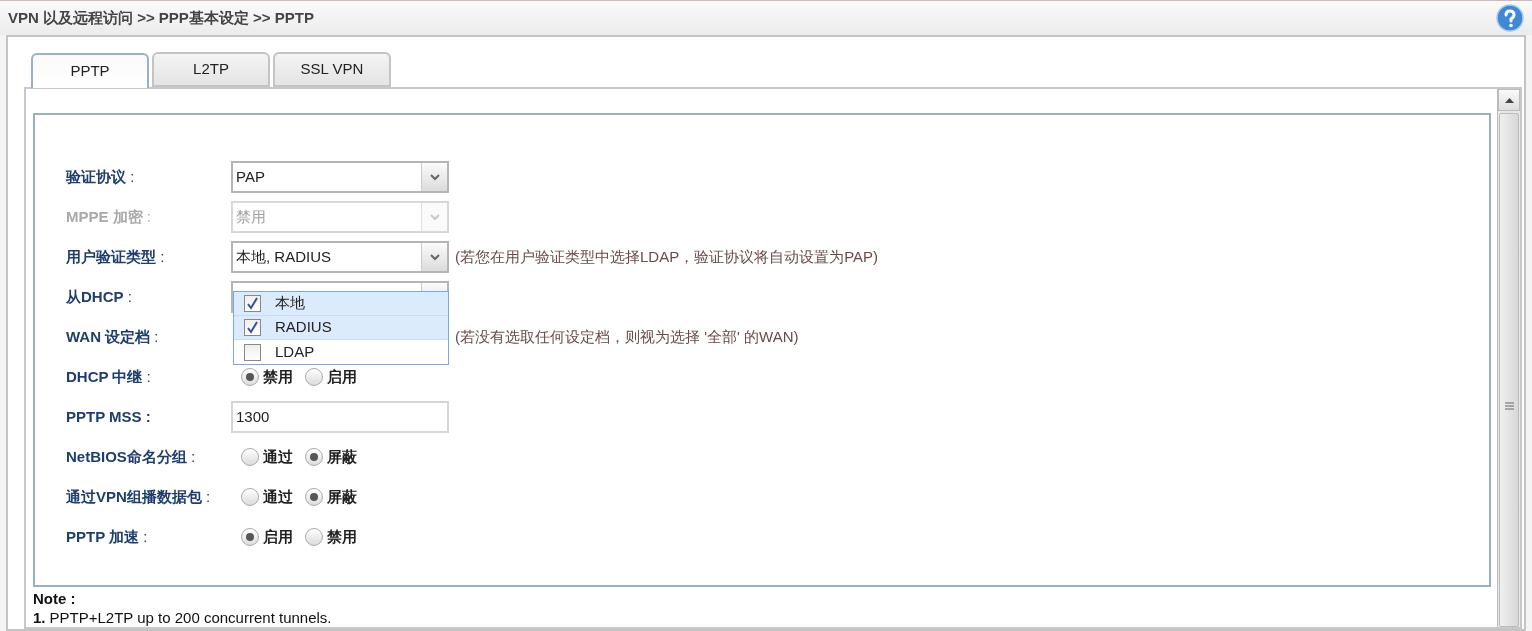 This screenshot has width=1532, height=631. What do you see at coordinates (340, 257) in the screenshot?
I see `select-field: 本地, RADIUS` at bounding box center [340, 257].